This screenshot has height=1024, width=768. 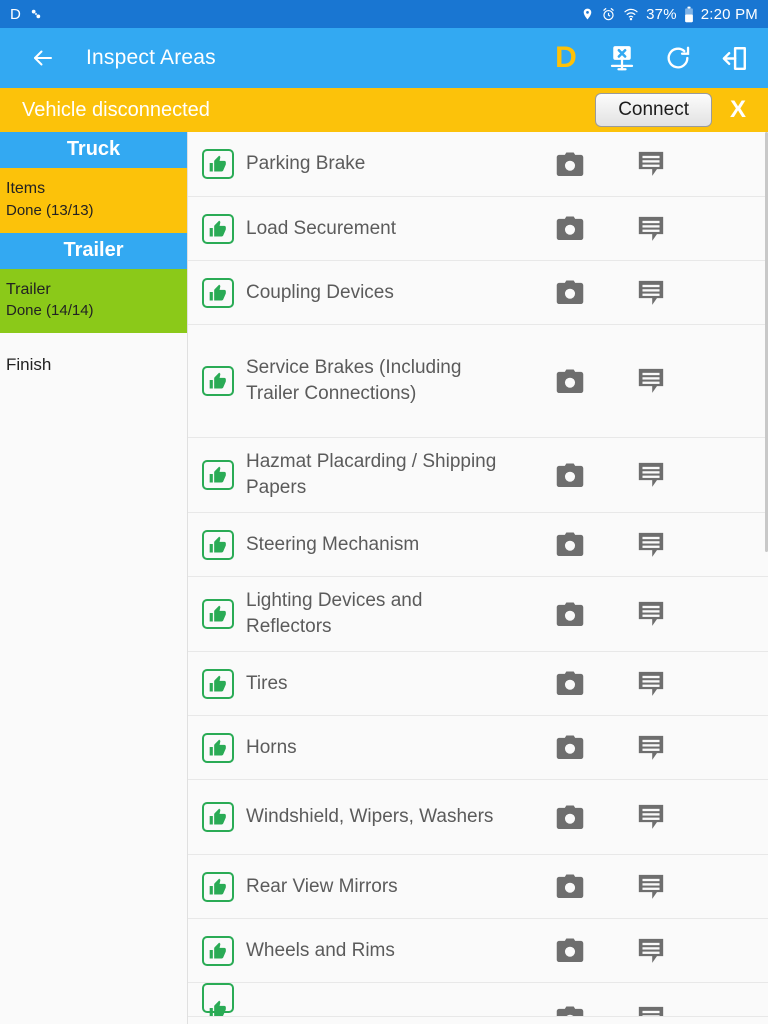 I want to click on inspection-item-label: Hazmat Placarding / Shipping Papers, so click(x=371, y=474).